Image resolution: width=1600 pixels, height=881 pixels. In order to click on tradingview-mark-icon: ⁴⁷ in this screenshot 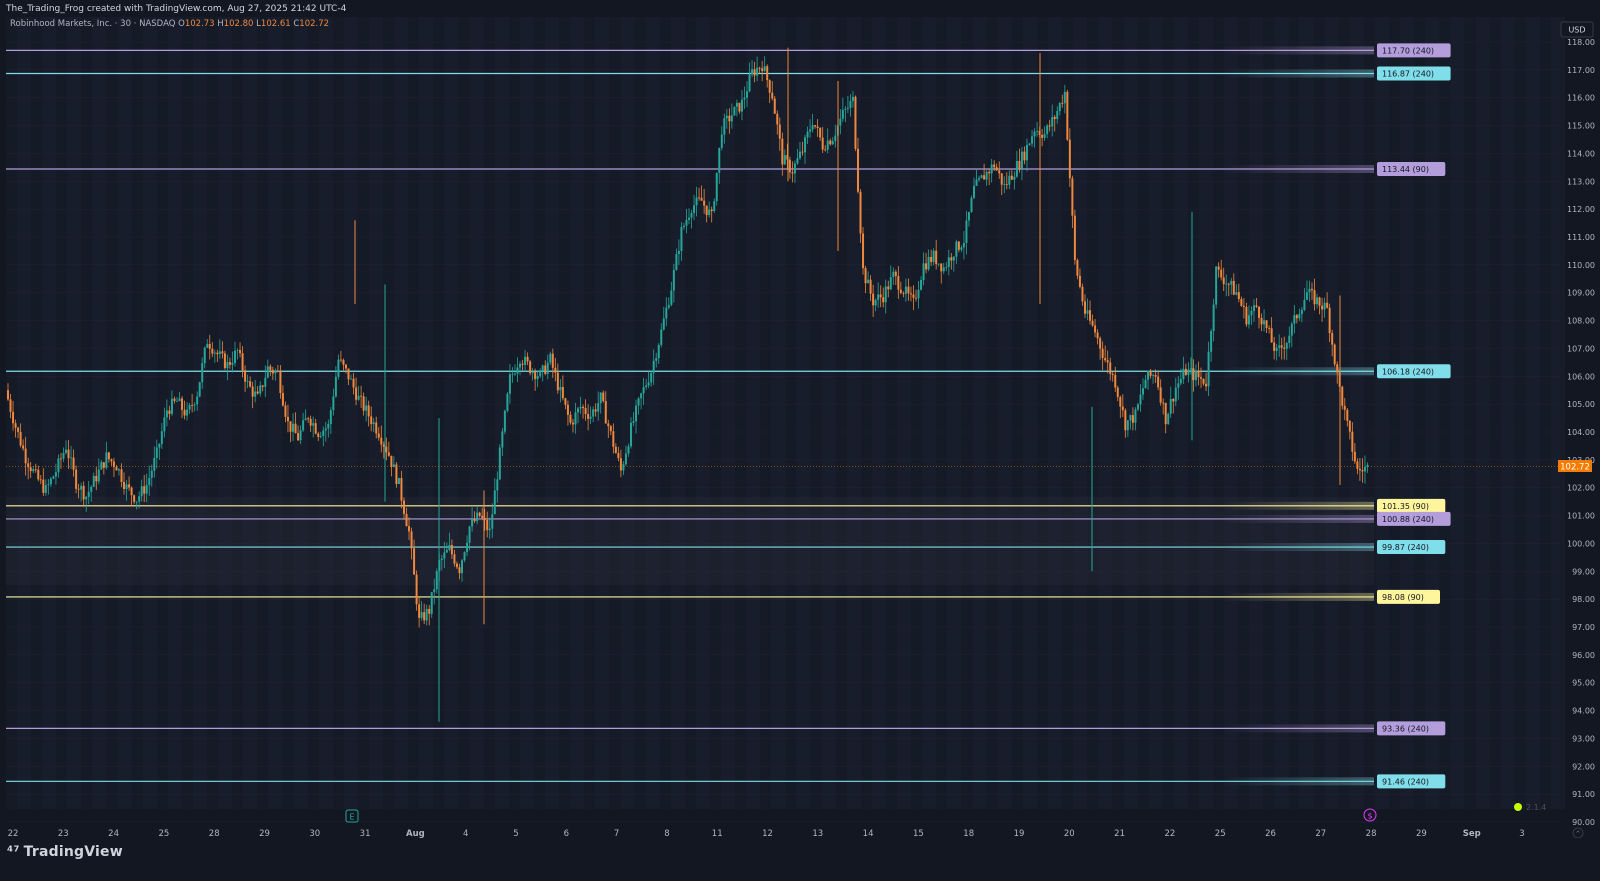, I will do `click(13, 852)`.